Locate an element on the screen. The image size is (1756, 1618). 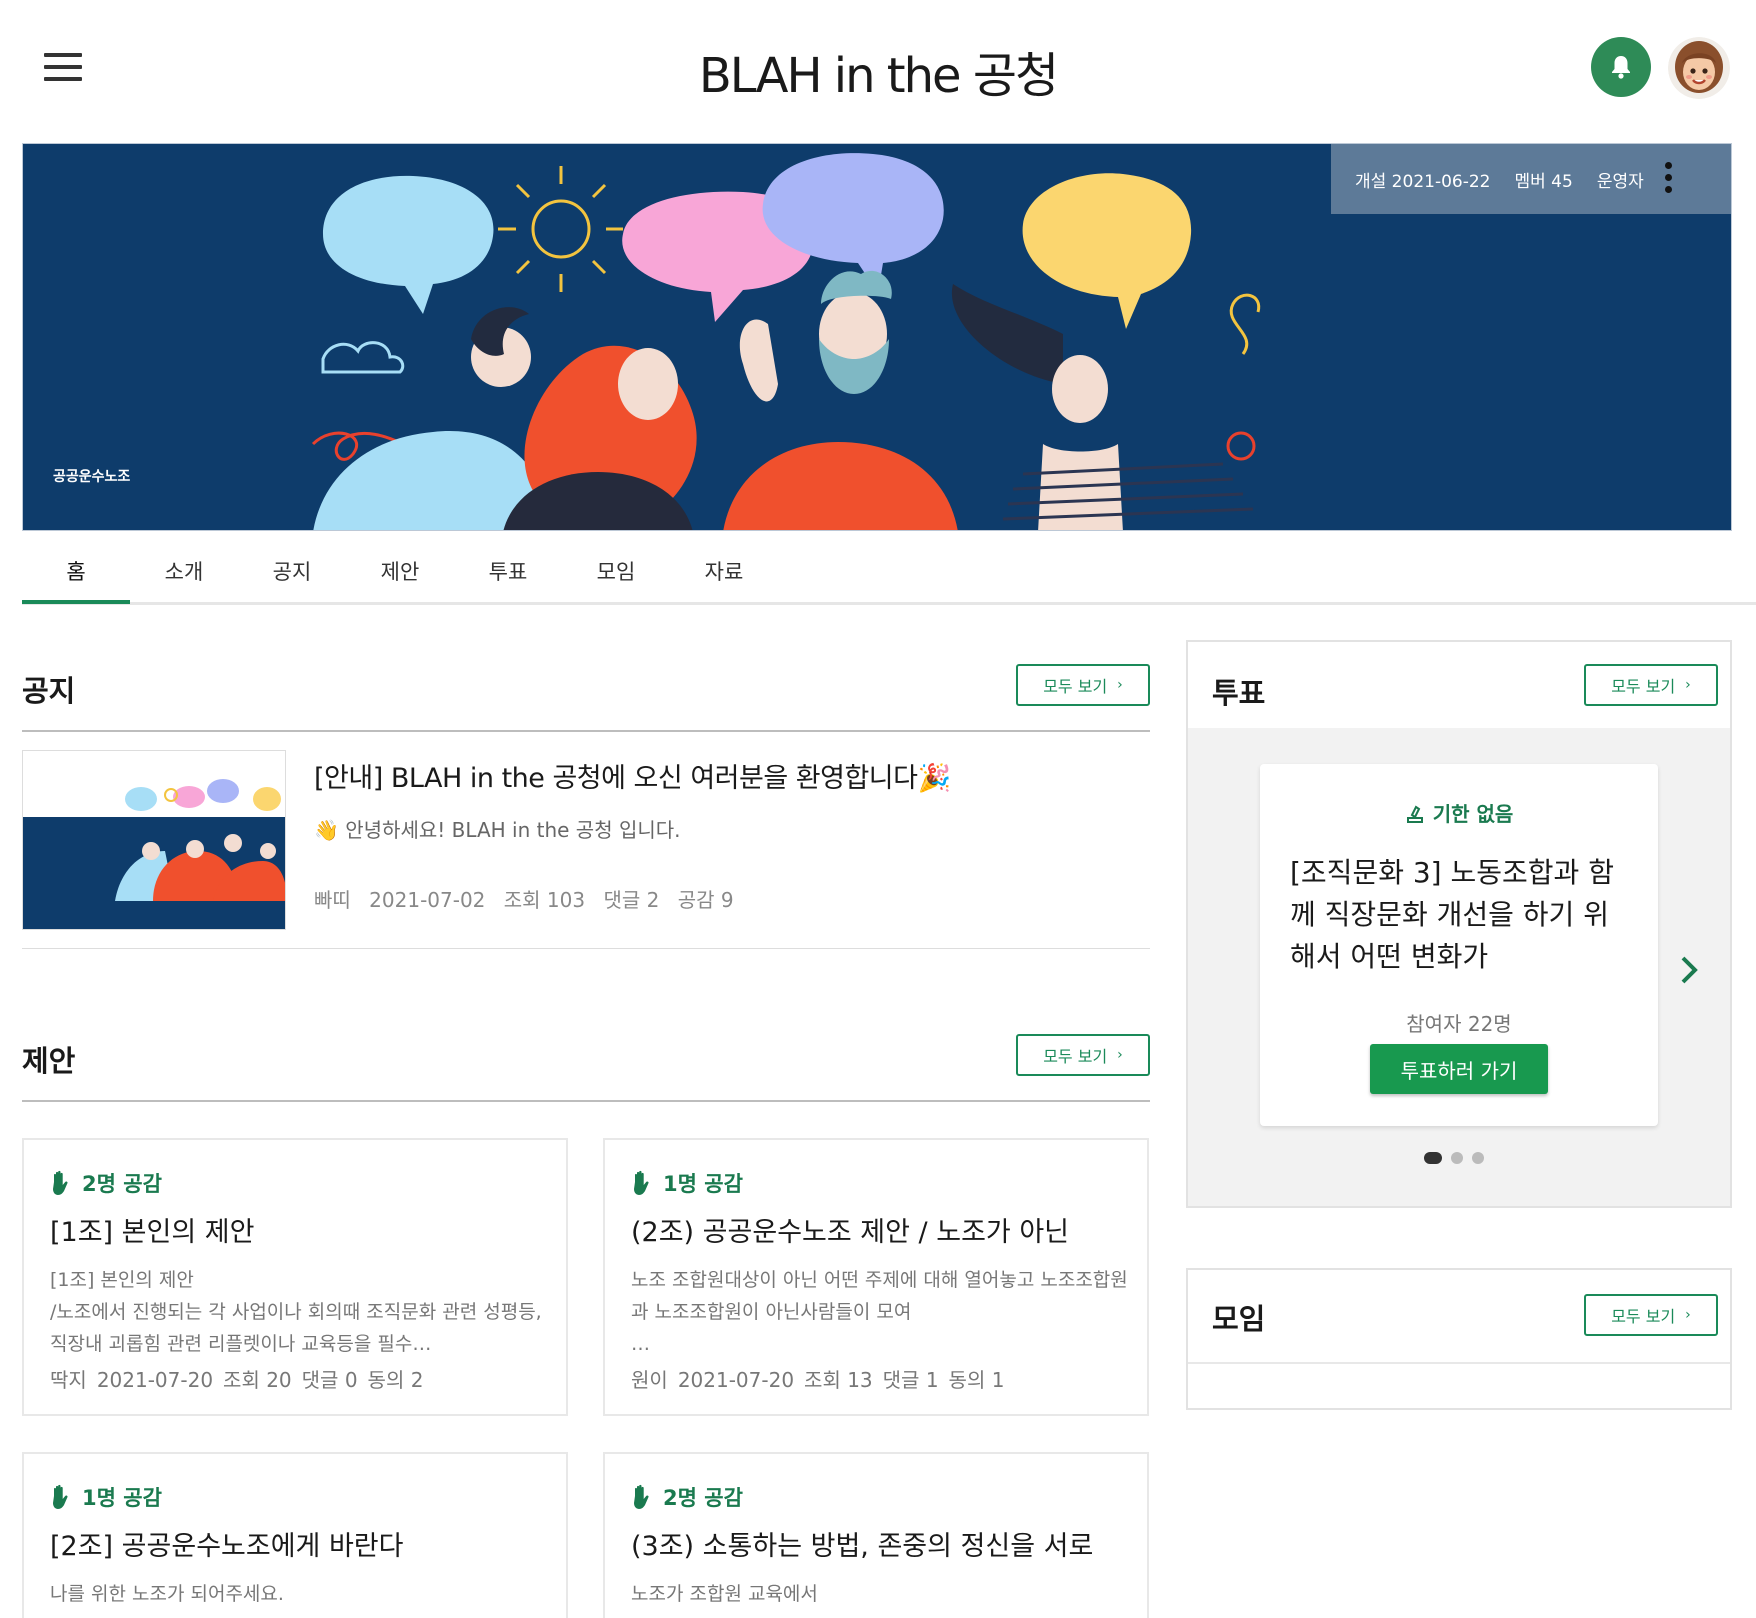
notice-more-button: 모두 보기 › is located at coordinates (1083, 685).